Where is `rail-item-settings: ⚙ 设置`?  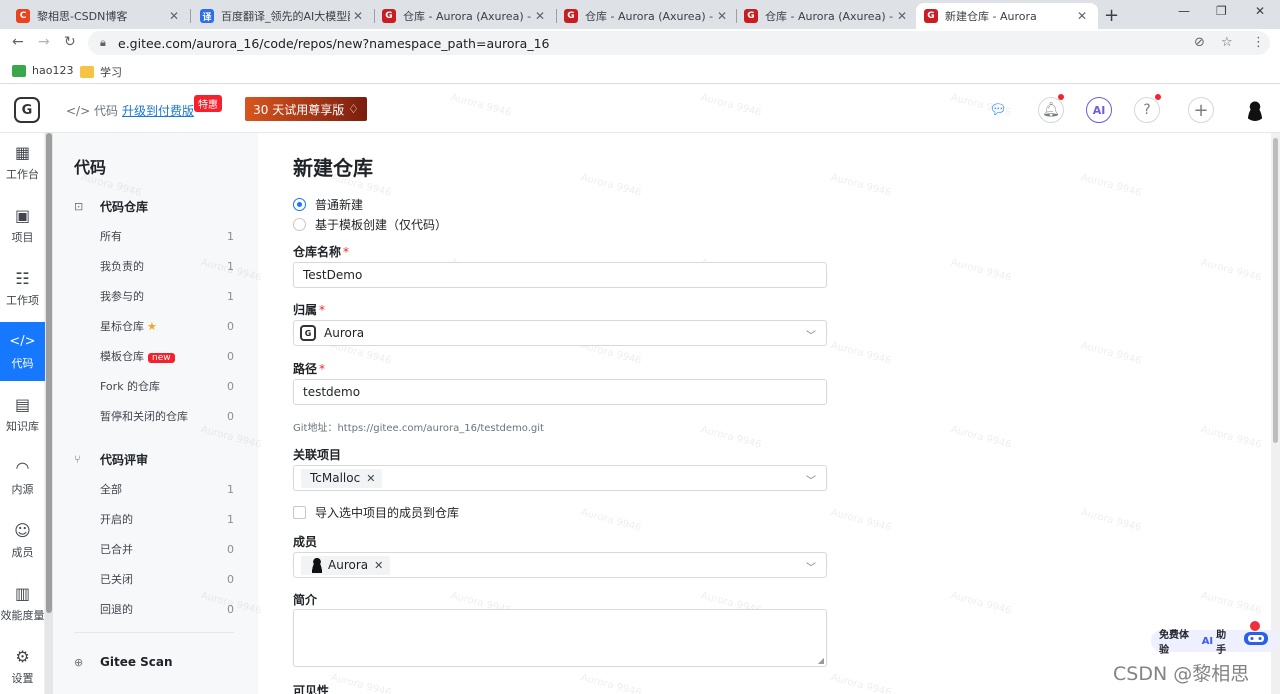
rail-item-settings: ⚙ 设置 is located at coordinates (22, 665).